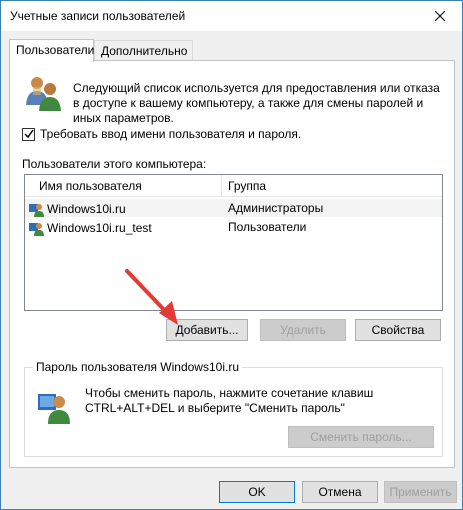 This screenshot has height=510, width=463. I want to click on close-icon, so click(440, 16).